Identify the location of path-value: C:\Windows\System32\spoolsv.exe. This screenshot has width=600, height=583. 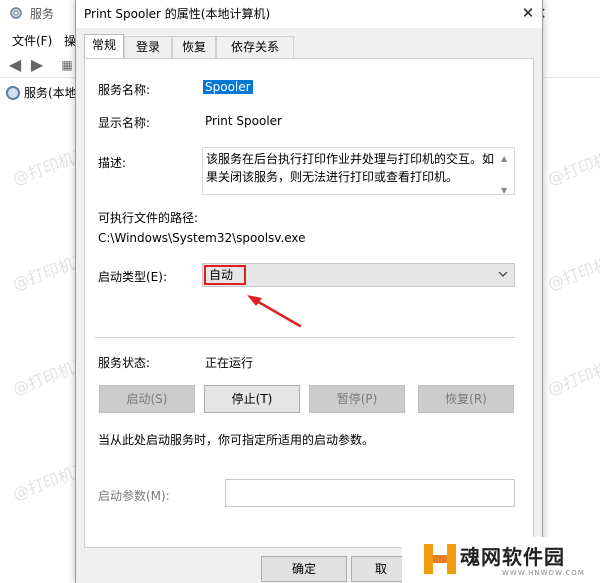
(202, 238).